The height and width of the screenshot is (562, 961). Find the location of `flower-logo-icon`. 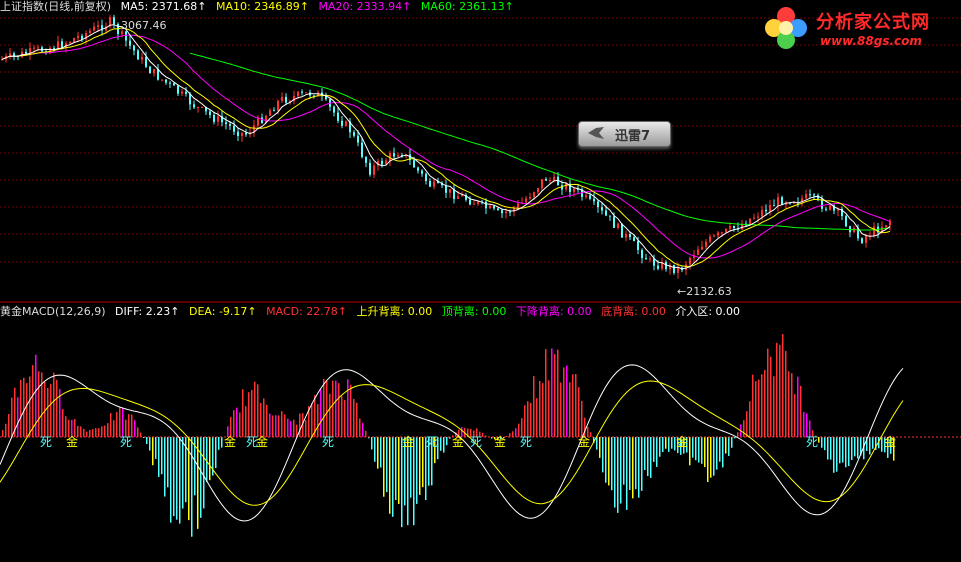

flower-logo-icon is located at coordinates (786, 28).